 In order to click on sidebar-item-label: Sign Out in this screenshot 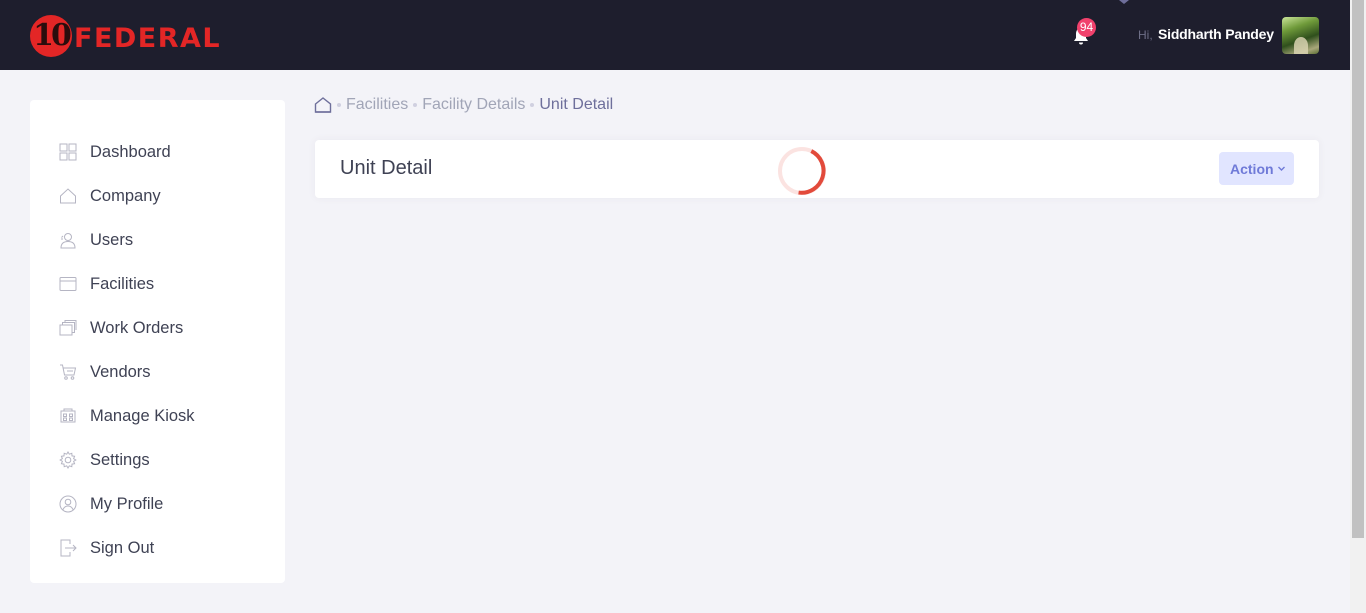, I will do `click(122, 547)`.